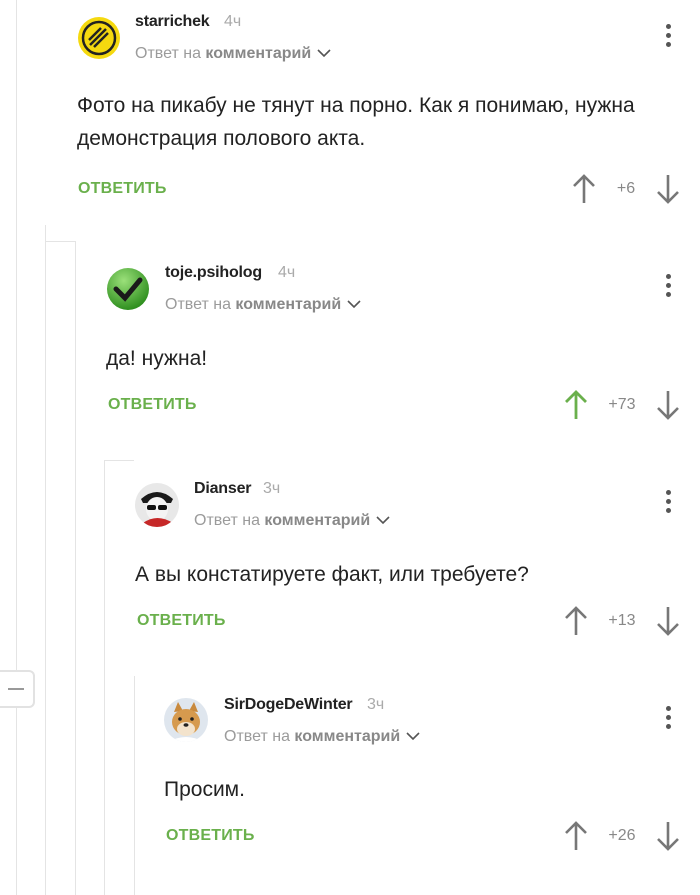  I want to click on comment-rating: +6, so click(626, 188).